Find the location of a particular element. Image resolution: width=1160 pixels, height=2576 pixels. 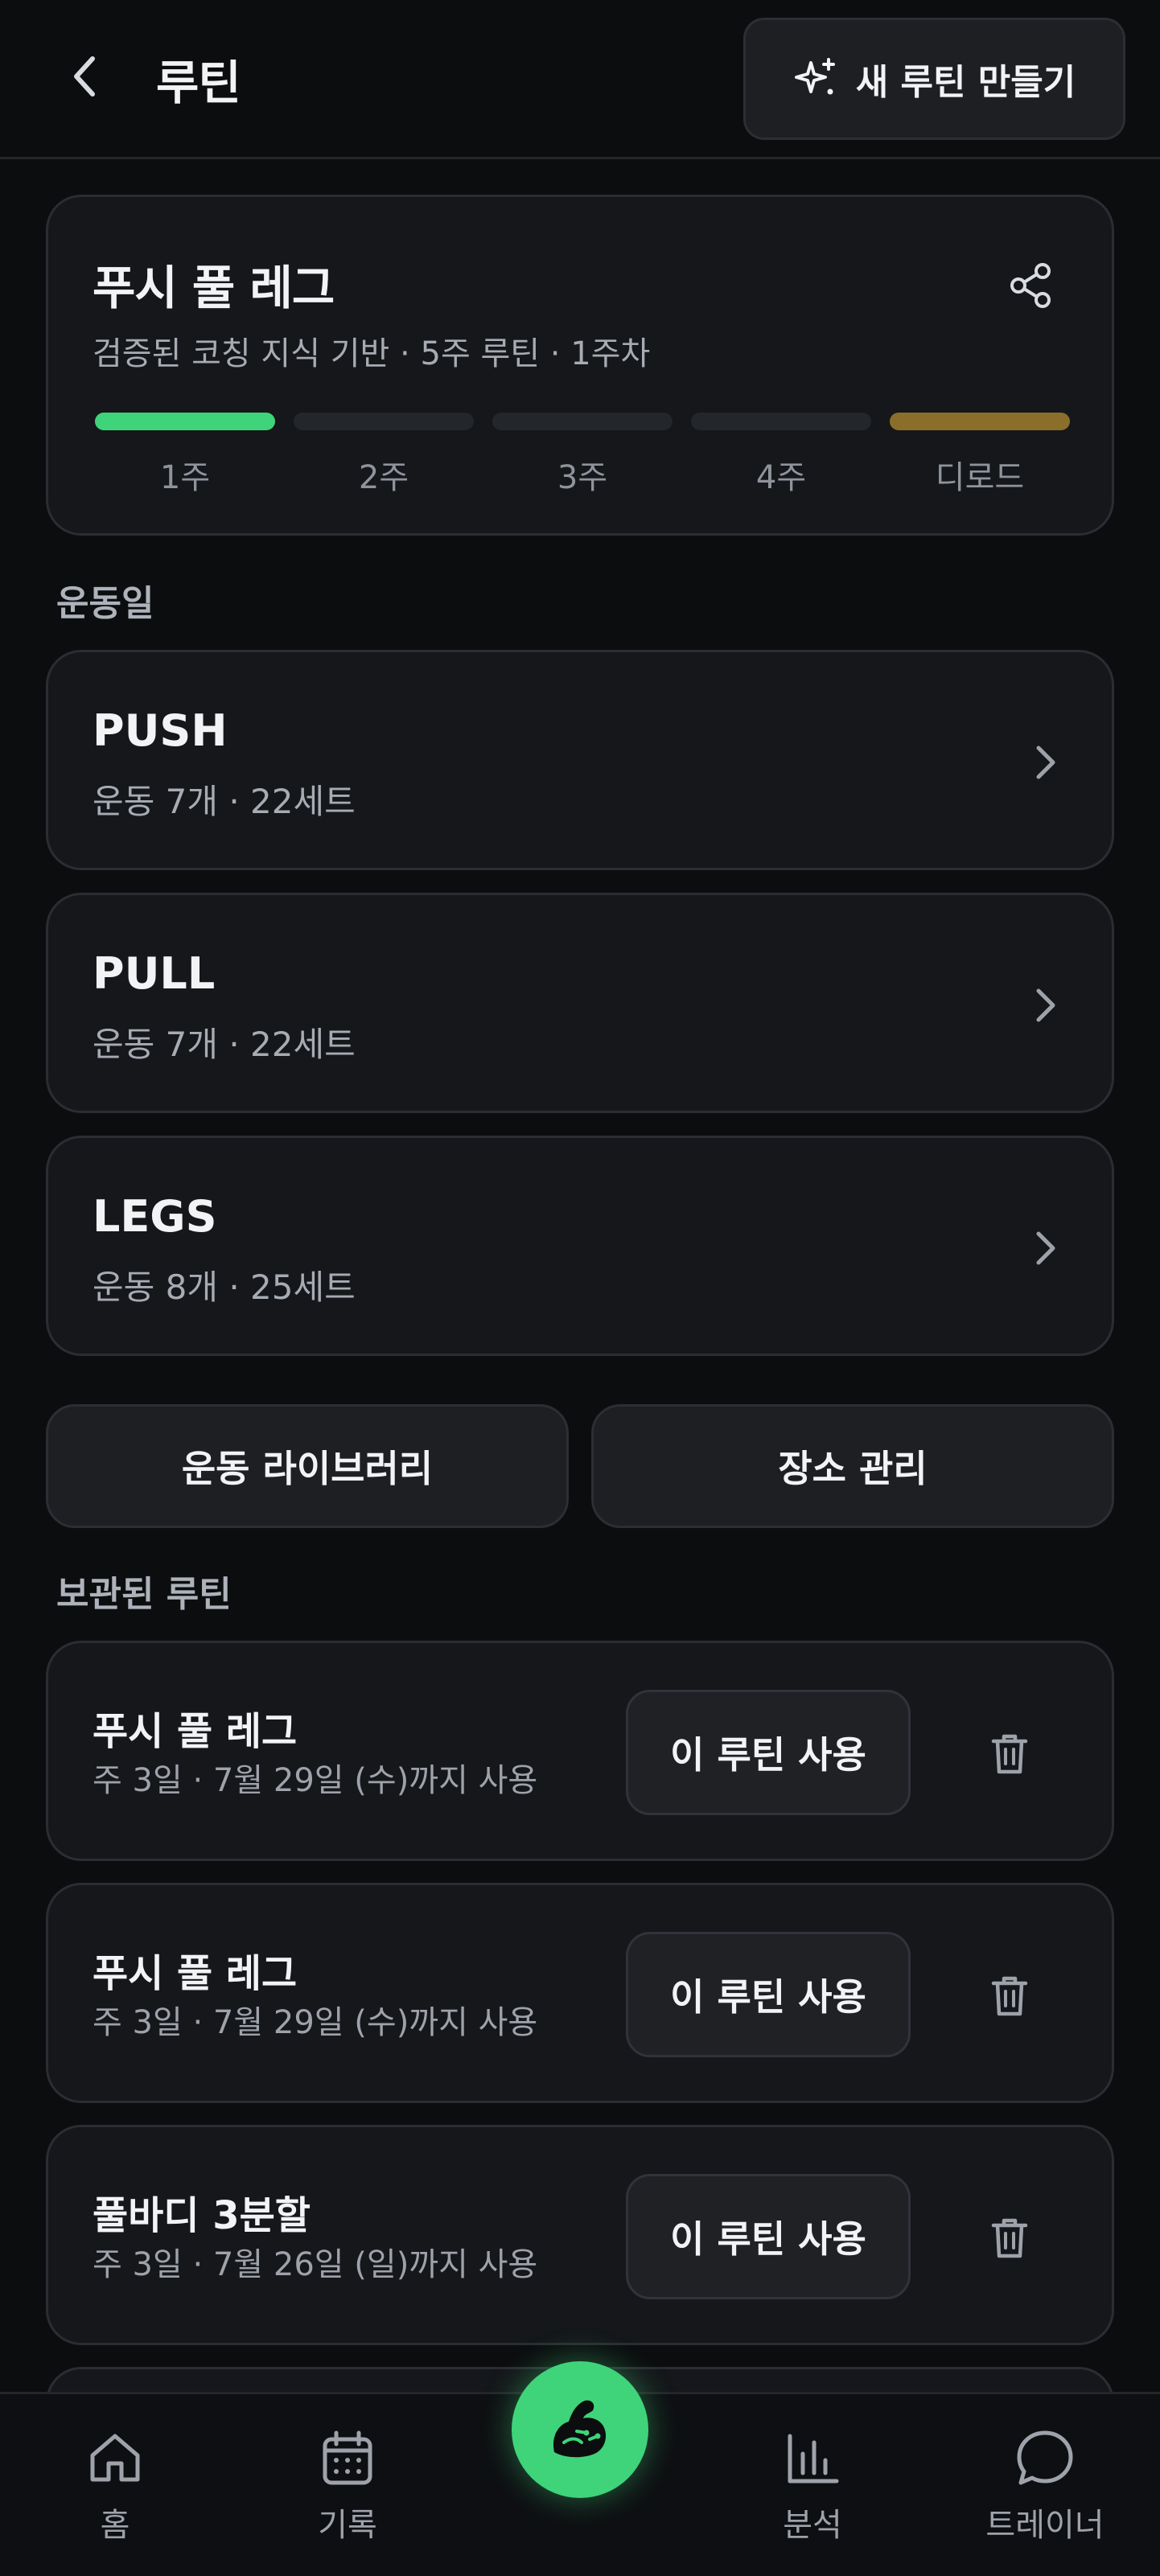

nav-log: 기록 is located at coordinates (347, 2490).